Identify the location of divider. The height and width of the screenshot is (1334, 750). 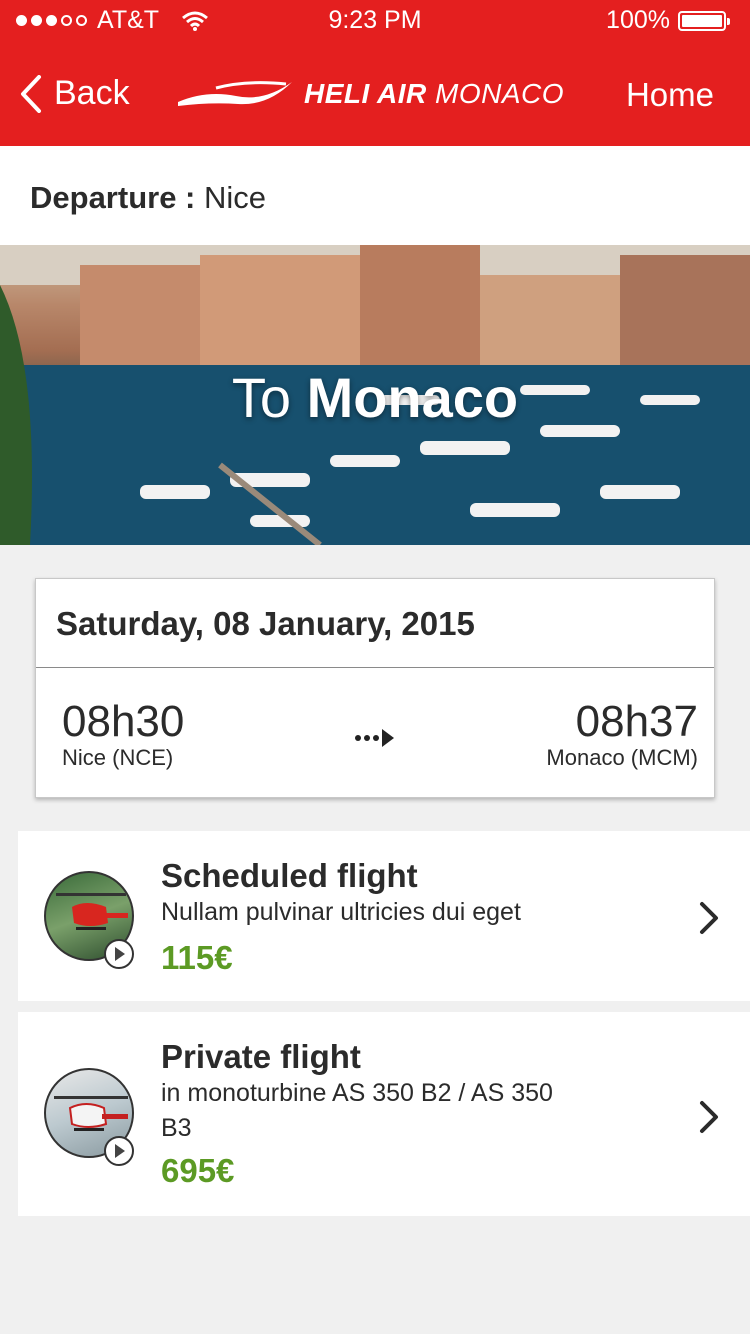
(375, 667).